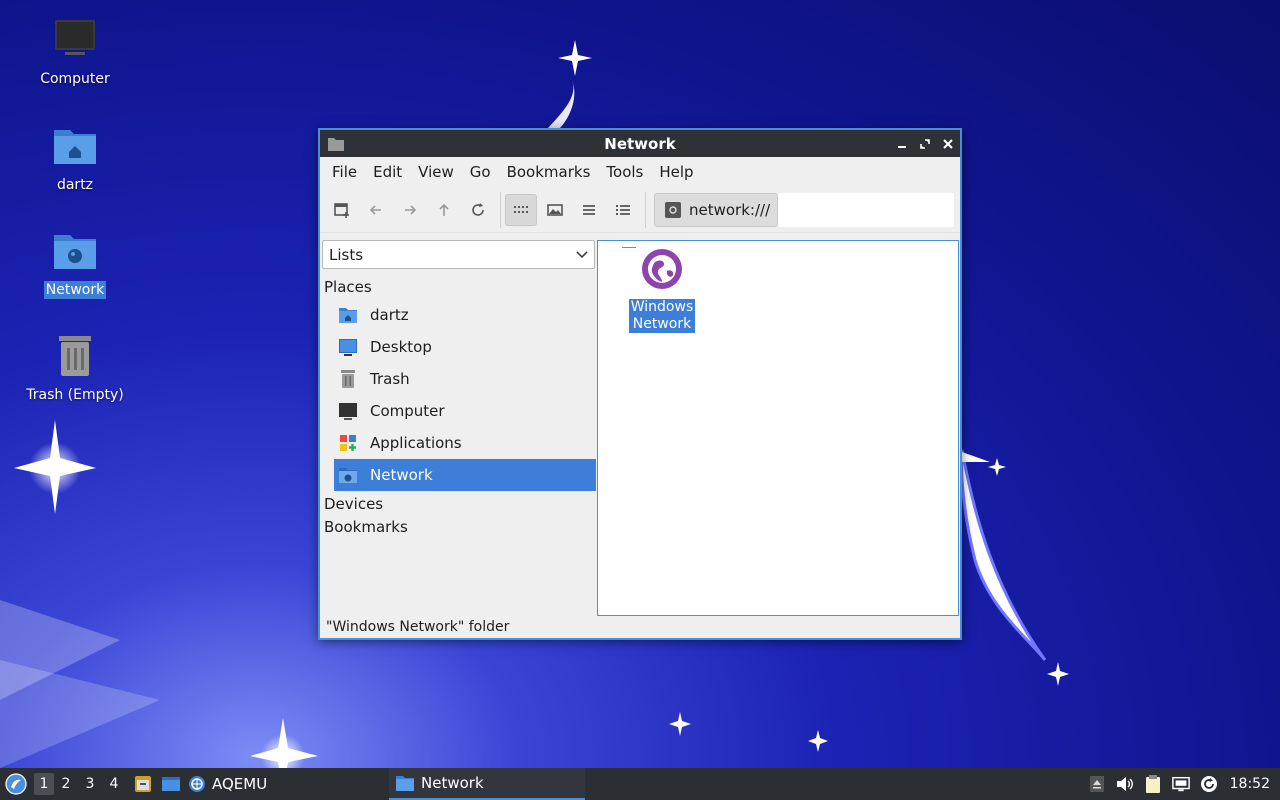  I want to click on place-label: dartz, so click(389, 315).